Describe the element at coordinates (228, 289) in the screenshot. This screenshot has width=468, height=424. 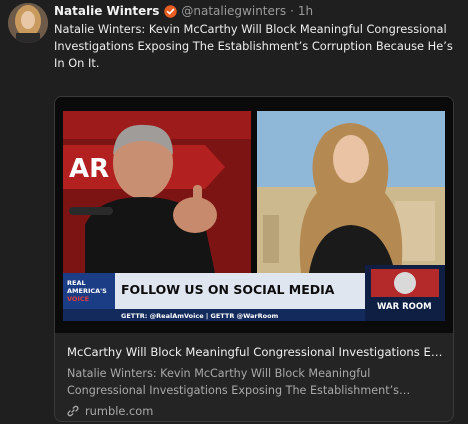
I see `thumbnail-banner: FOLLOW US ON SOCIAL MEDIA` at that location.